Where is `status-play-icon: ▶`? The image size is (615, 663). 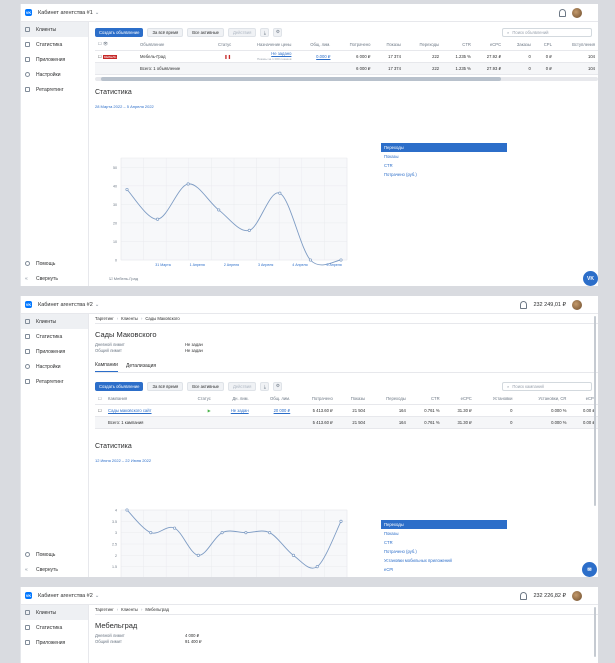 status-play-icon: ▶ is located at coordinates (198, 410).